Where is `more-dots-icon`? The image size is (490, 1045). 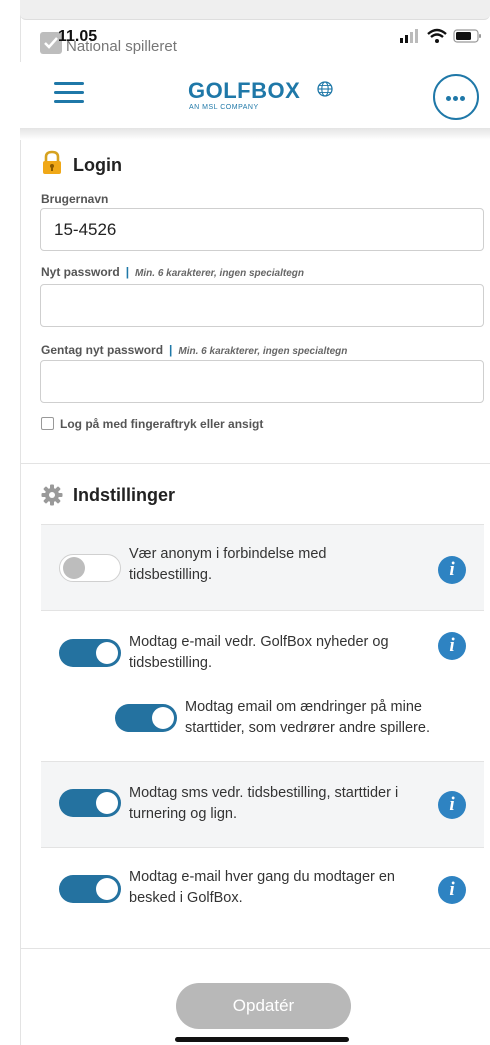 more-dots-icon is located at coordinates (448, 98).